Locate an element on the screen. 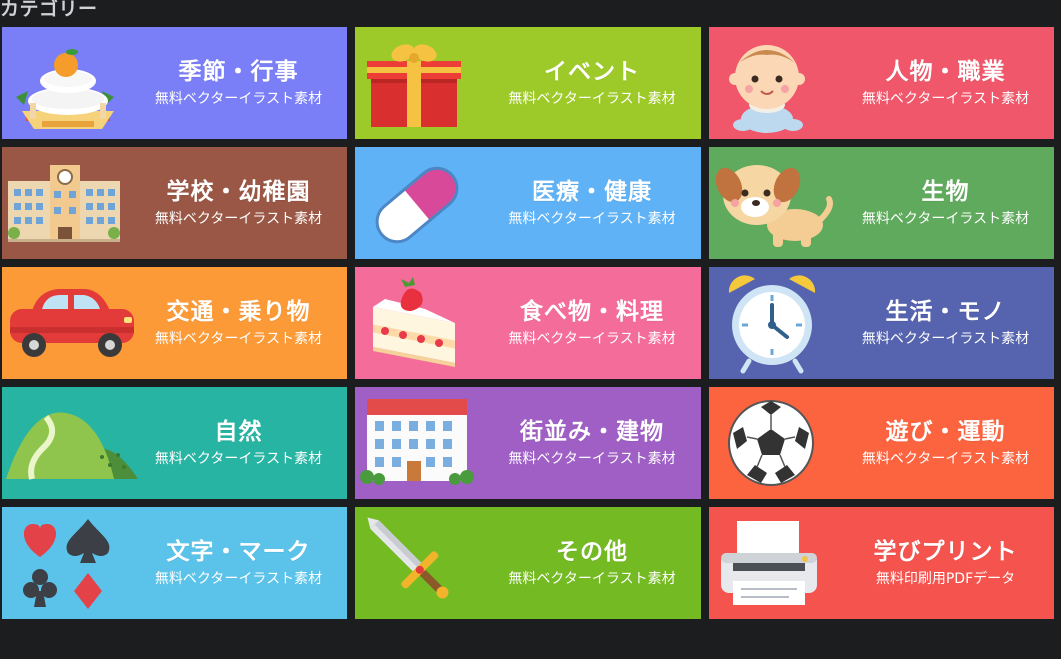 This screenshot has width=1061, height=659. section-title: カテゴリー is located at coordinates (49, 10).